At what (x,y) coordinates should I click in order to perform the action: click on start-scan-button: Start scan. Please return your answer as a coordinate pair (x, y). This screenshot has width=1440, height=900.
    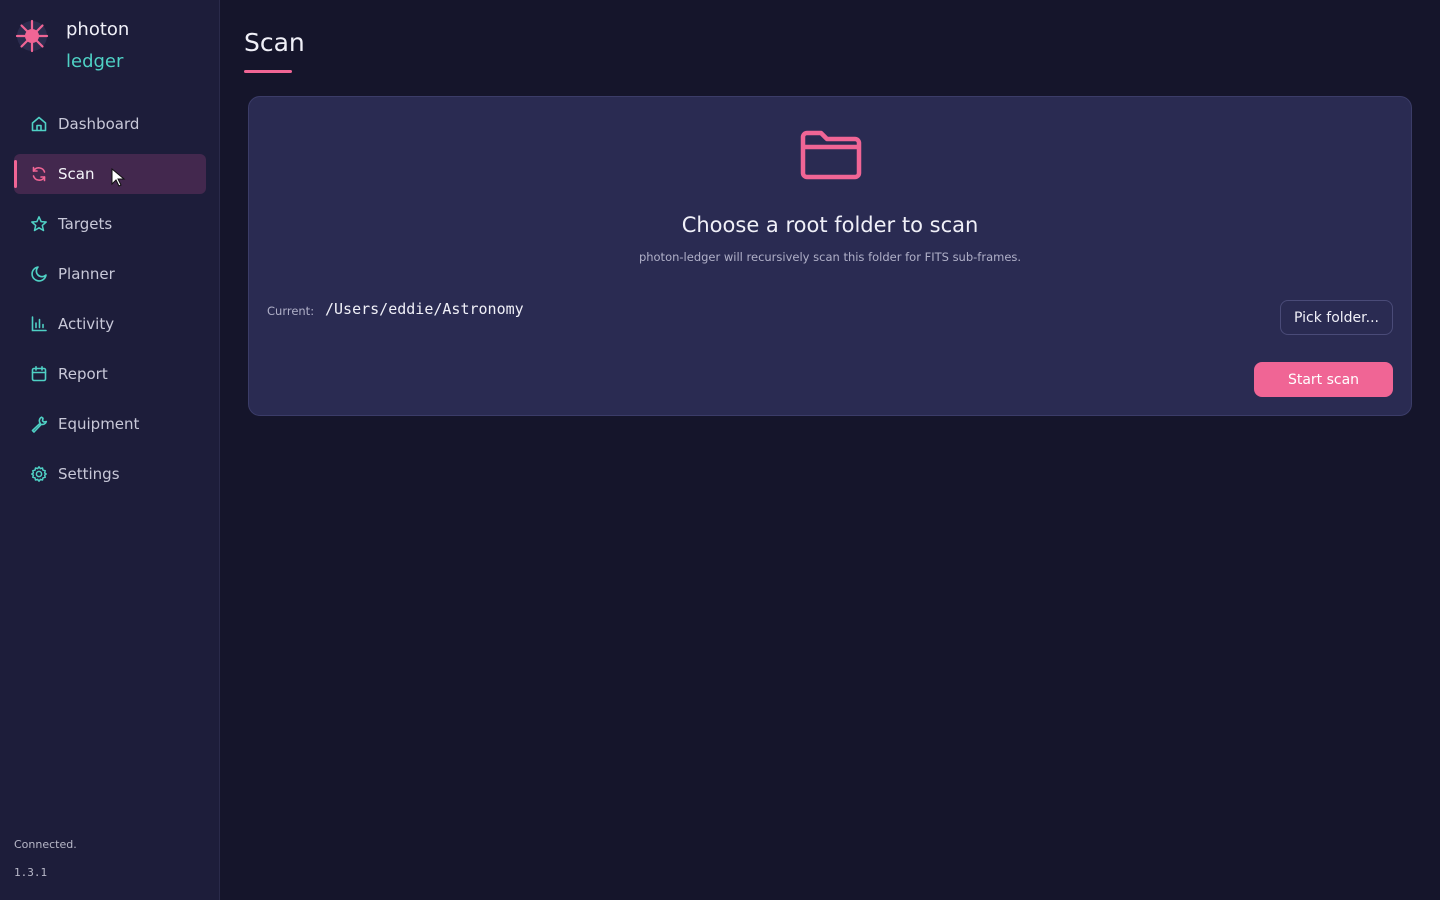
    Looking at the image, I should click on (1323, 379).